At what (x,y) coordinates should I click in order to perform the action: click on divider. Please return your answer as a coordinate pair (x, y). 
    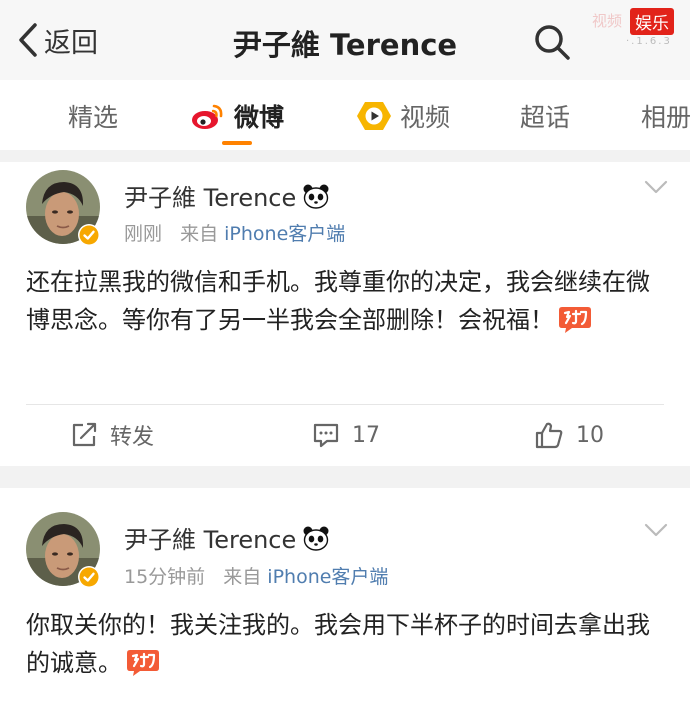
    Looking at the image, I should click on (345, 404).